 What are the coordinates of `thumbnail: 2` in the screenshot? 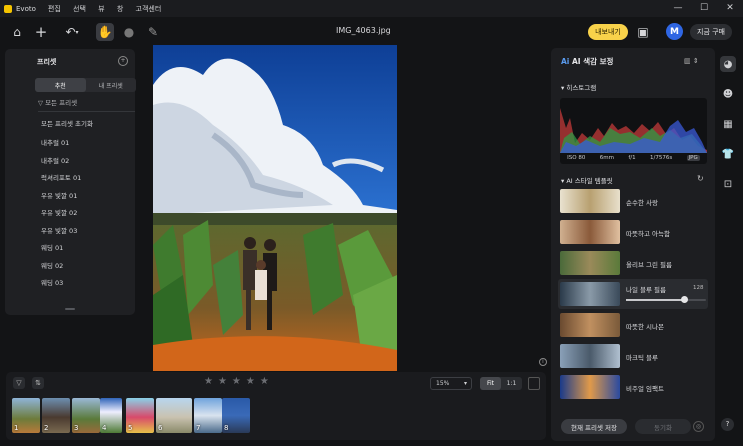 It's located at (56, 415).